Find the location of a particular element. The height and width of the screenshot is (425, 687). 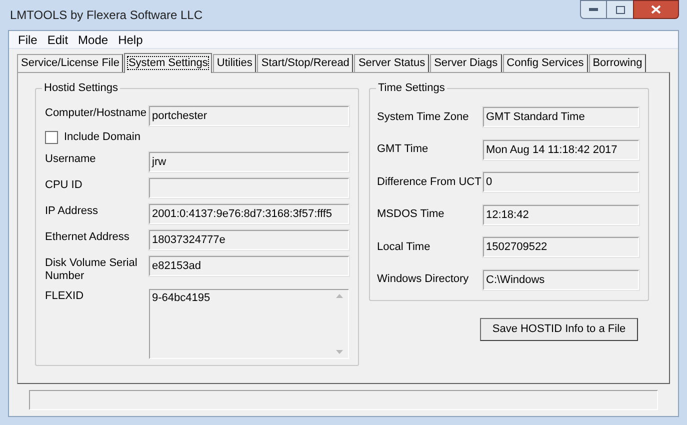

text-field: 1502709522 is located at coordinates (561, 247).